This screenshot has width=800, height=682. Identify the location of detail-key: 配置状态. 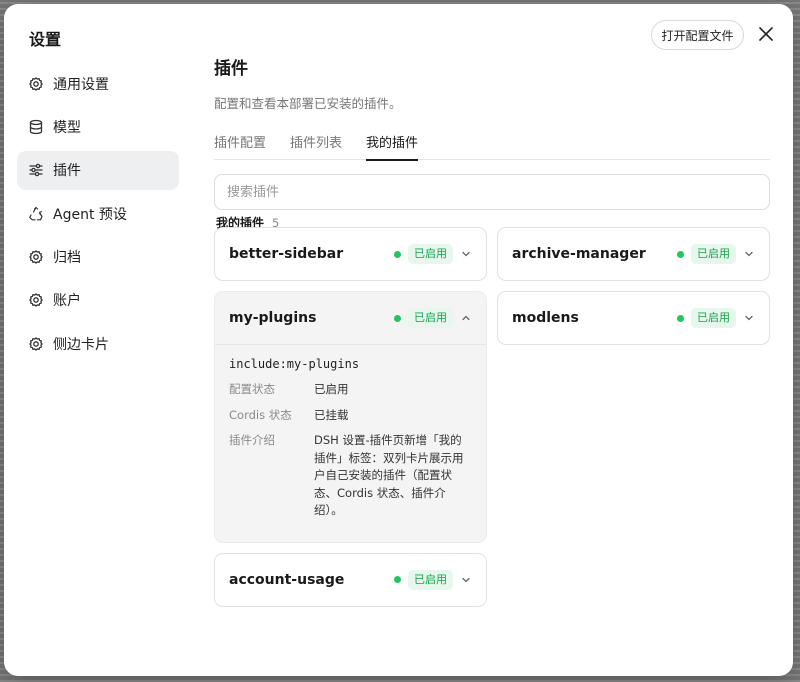
(252, 389).